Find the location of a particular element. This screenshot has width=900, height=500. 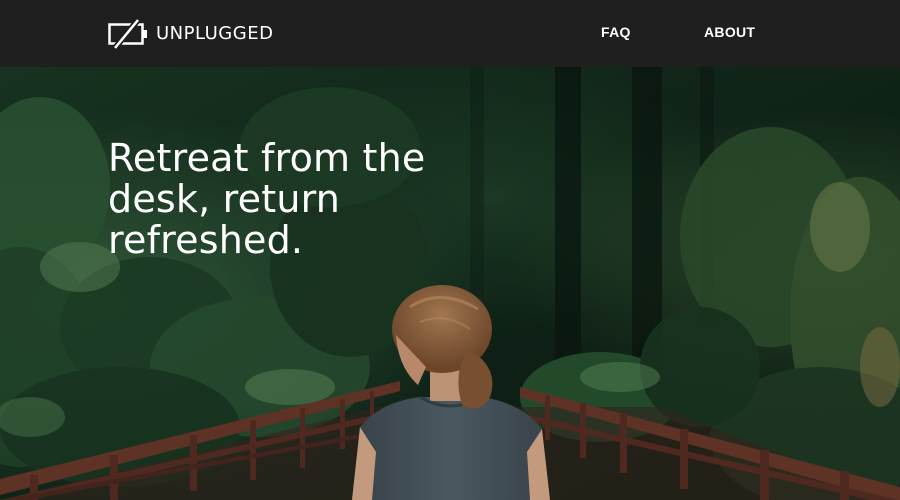

nav-link-about: ABOUT is located at coordinates (729, 32).